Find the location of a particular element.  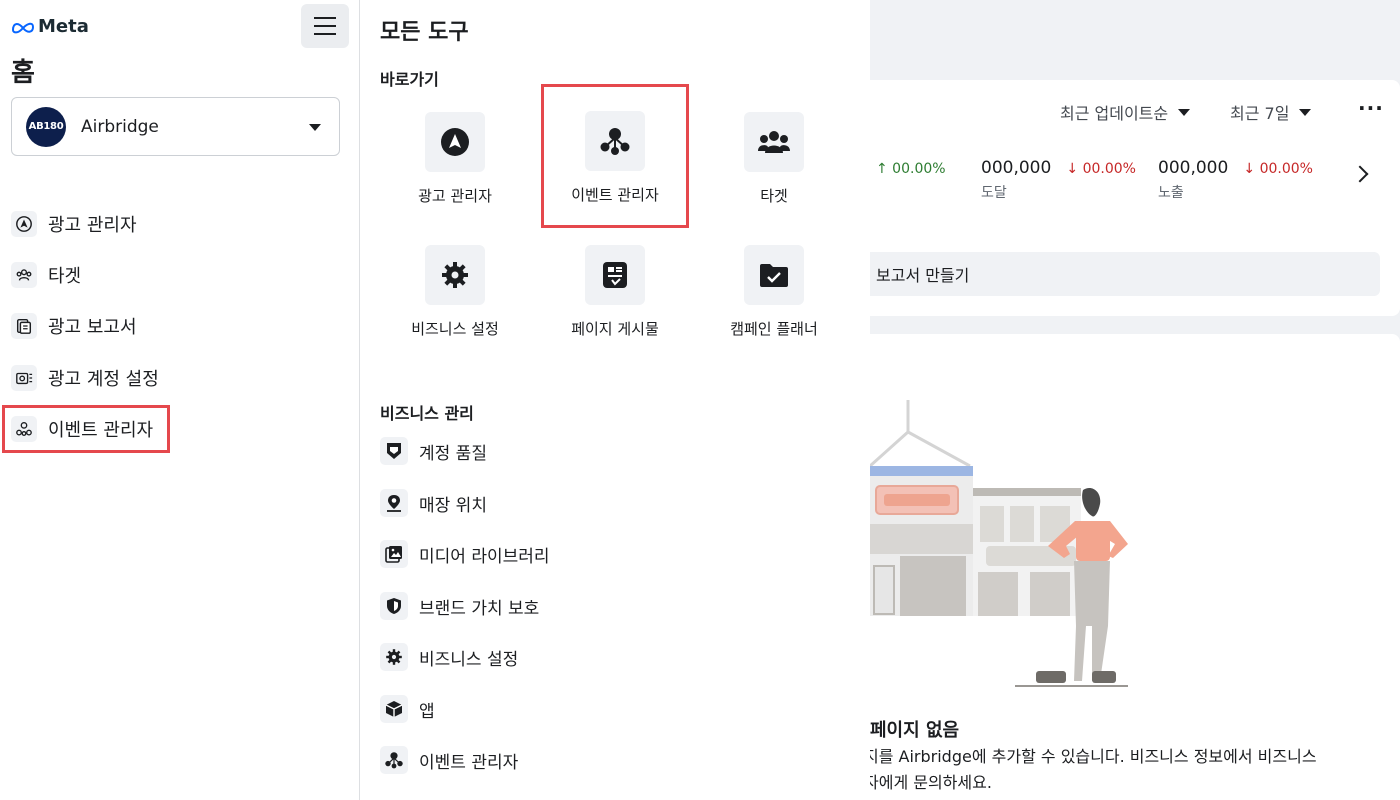

sidebar-item-label: 이벤트 관리자 is located at coordinates (101, 430).